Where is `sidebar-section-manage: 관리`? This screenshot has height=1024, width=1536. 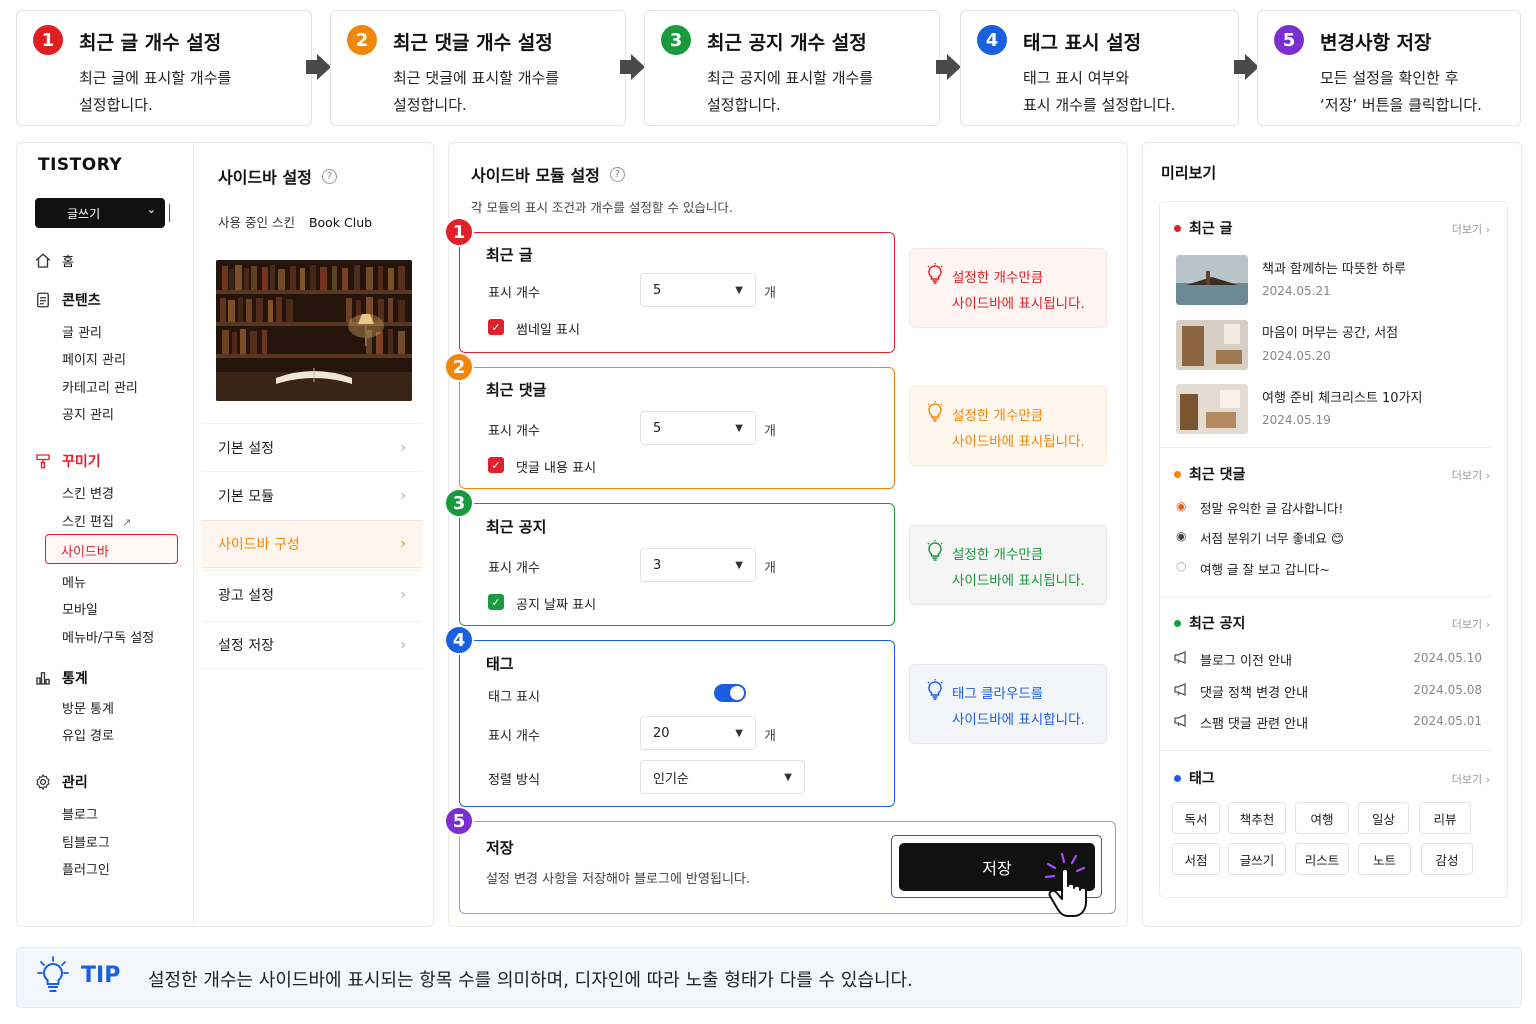
sidebar-section-manage: 관리 is located at coordinates (61, 782).